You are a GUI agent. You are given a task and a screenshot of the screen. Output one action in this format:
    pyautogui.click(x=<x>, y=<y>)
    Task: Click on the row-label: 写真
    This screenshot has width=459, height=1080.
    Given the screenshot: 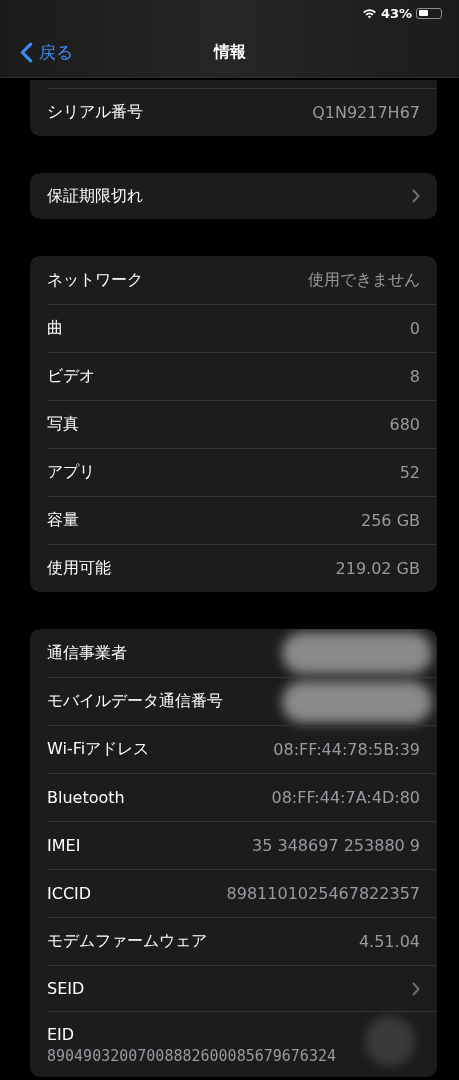 What is the action you would take?
    pyautogui.click(x=63, y=424)
    